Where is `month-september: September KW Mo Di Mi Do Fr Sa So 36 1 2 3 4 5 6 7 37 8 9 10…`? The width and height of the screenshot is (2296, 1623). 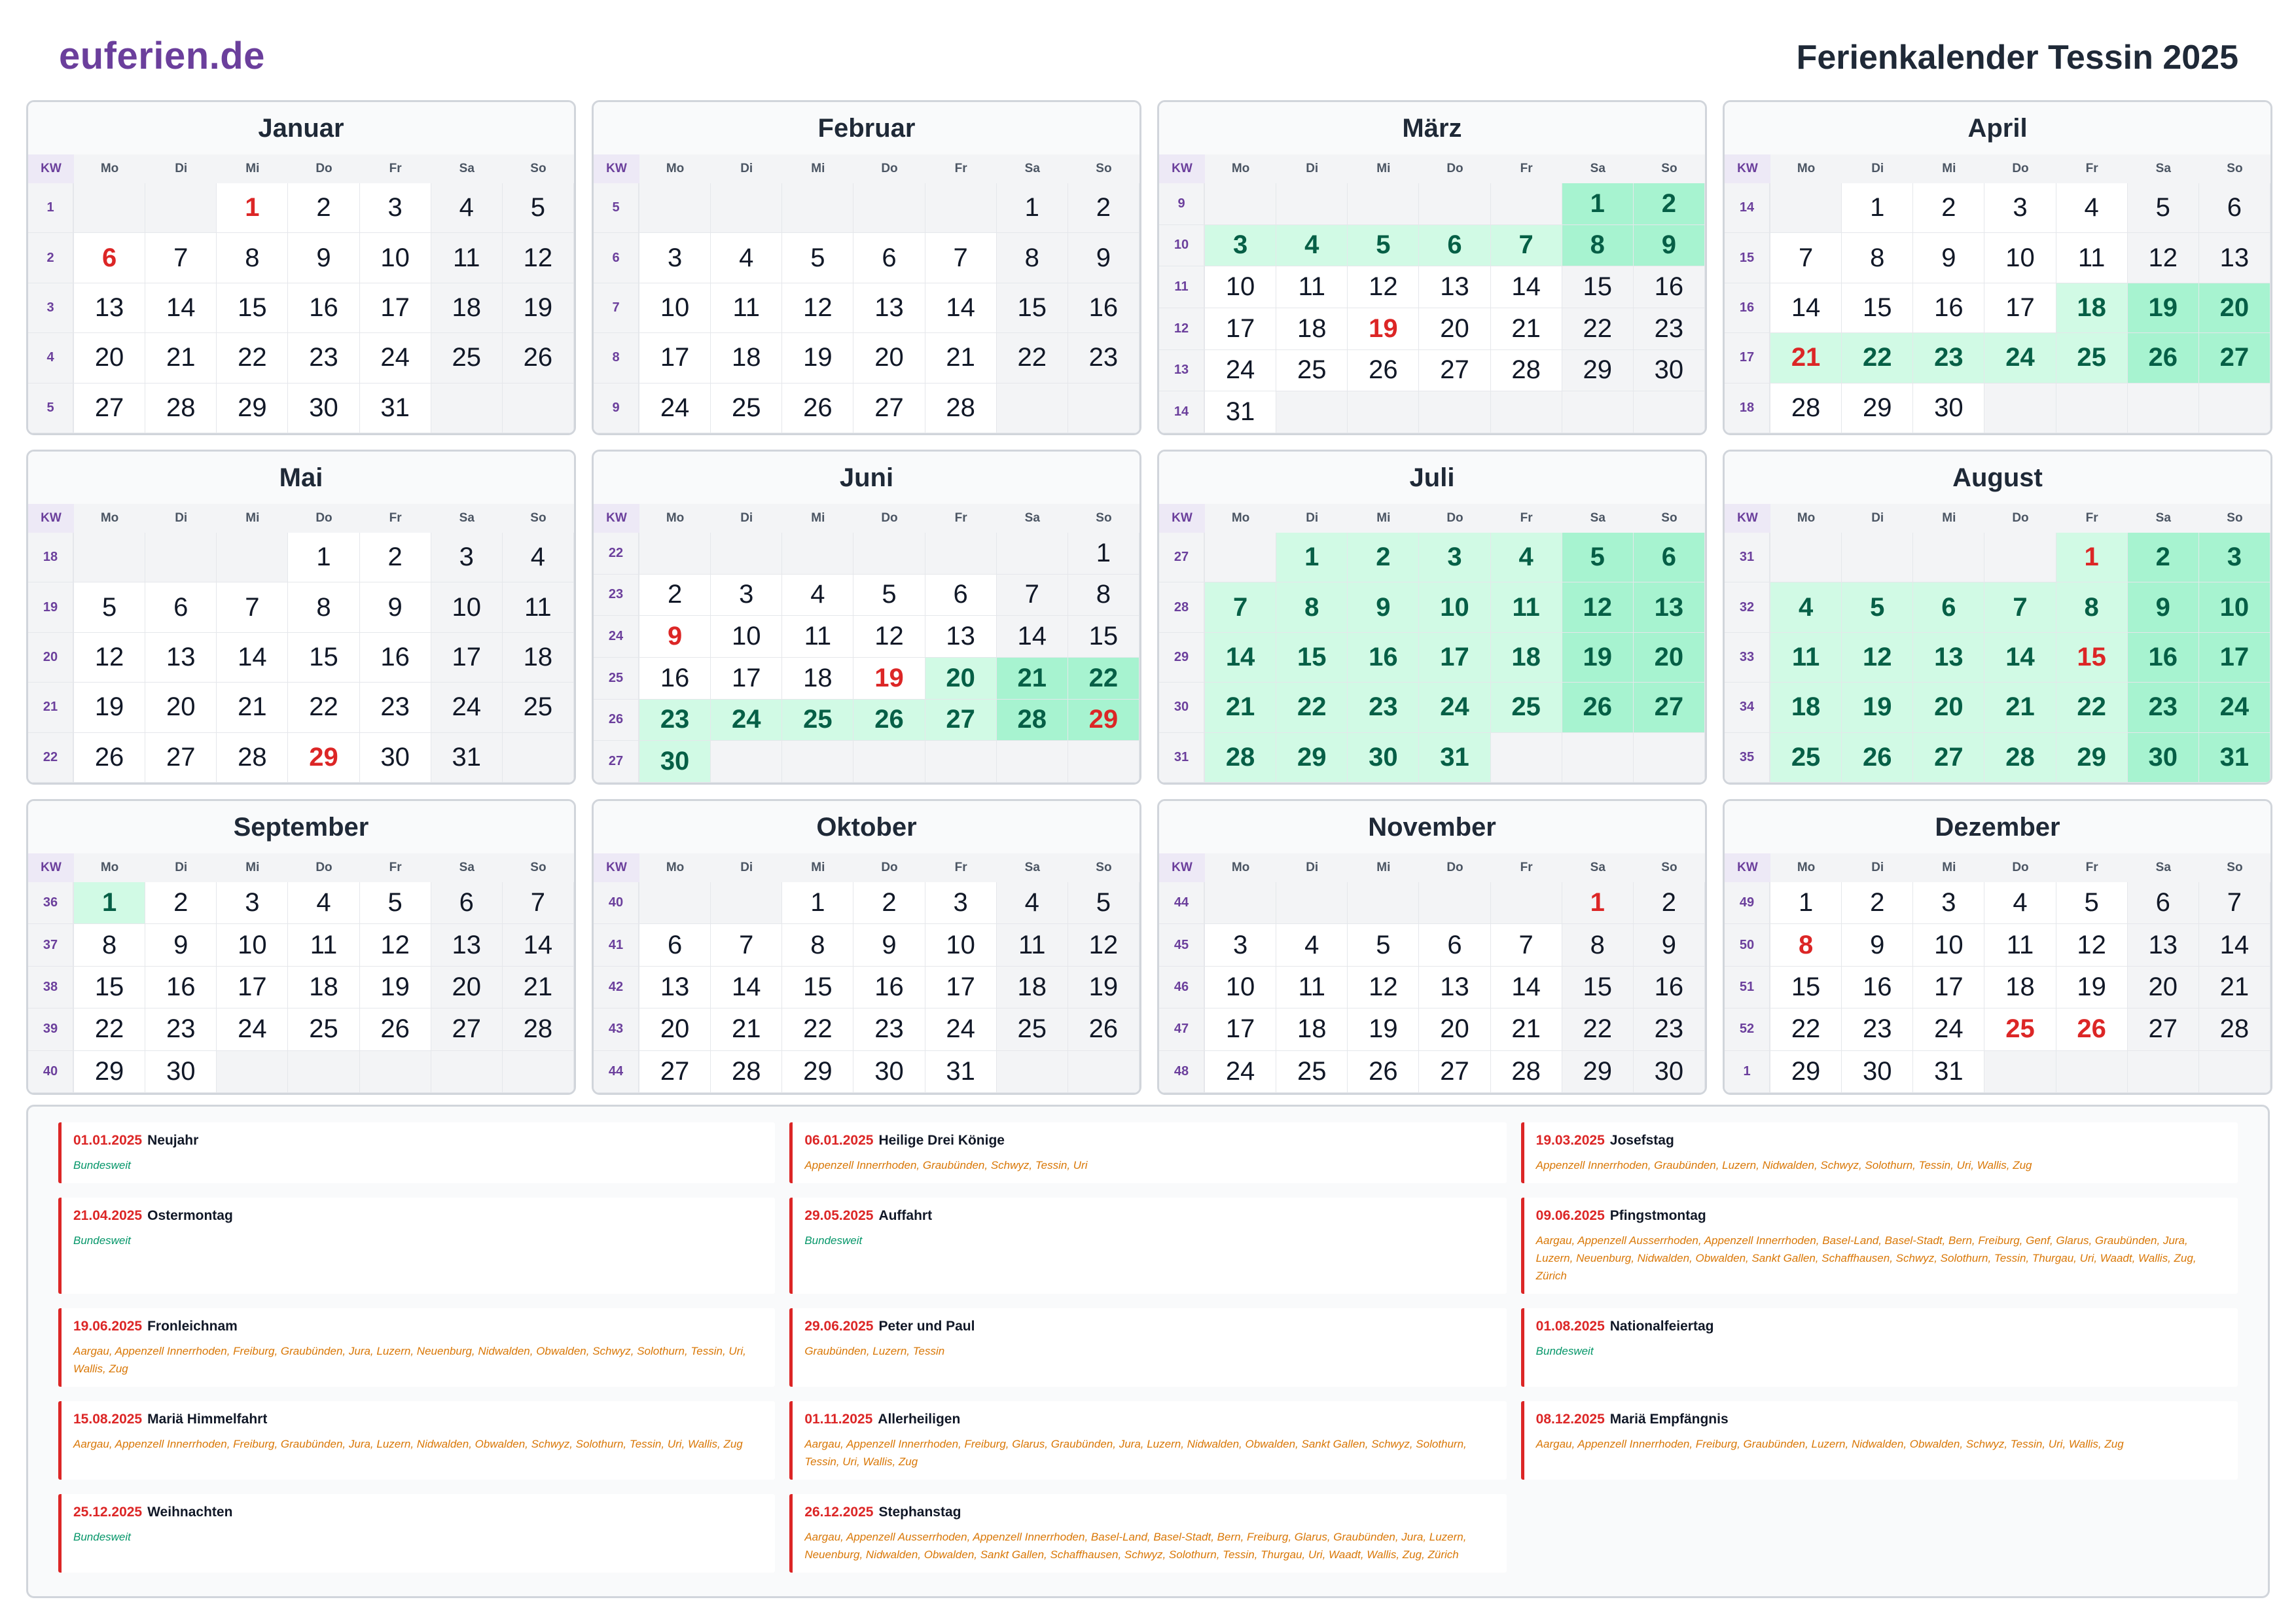
month-september: September KW Mo Di Mi Do Fr Sa So 36 1 2 3 4 5 6 7 37 8 9 10… is located at coordinates (301, 947).